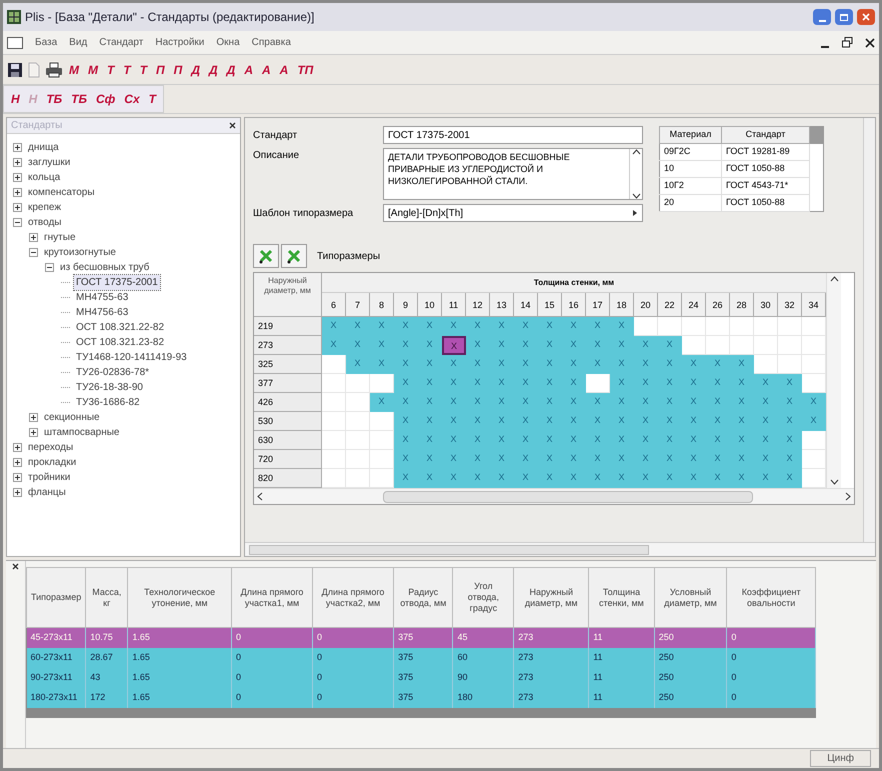 The image size is (882, 771). What do you see at coordinates (288, 440) in the screenshot?
I see `row-header: 630` at bounding box center [288, 440].